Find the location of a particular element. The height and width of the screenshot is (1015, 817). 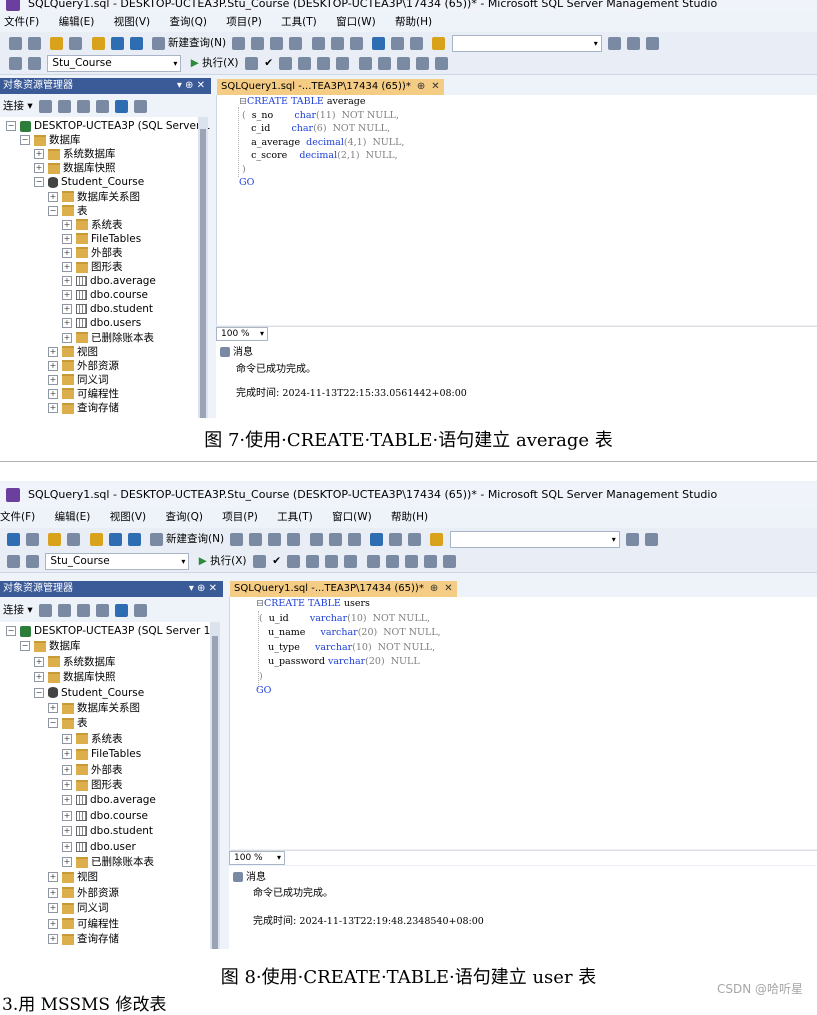

tools-icon is located at coordinates (634, 43).